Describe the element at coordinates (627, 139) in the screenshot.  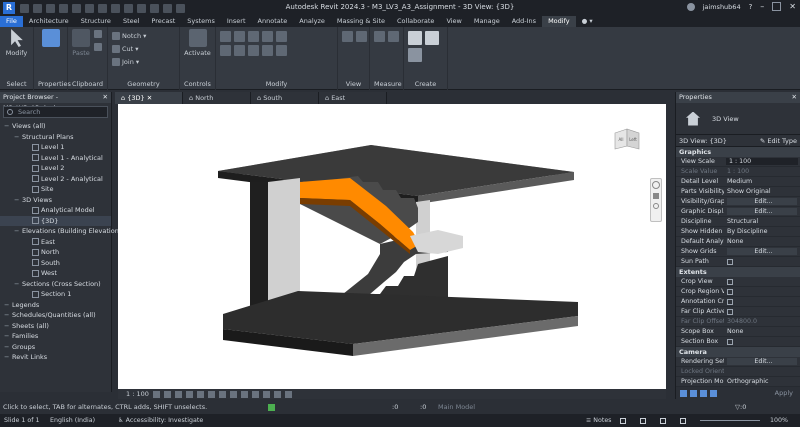
I see `view-cube: All Left` at that location.